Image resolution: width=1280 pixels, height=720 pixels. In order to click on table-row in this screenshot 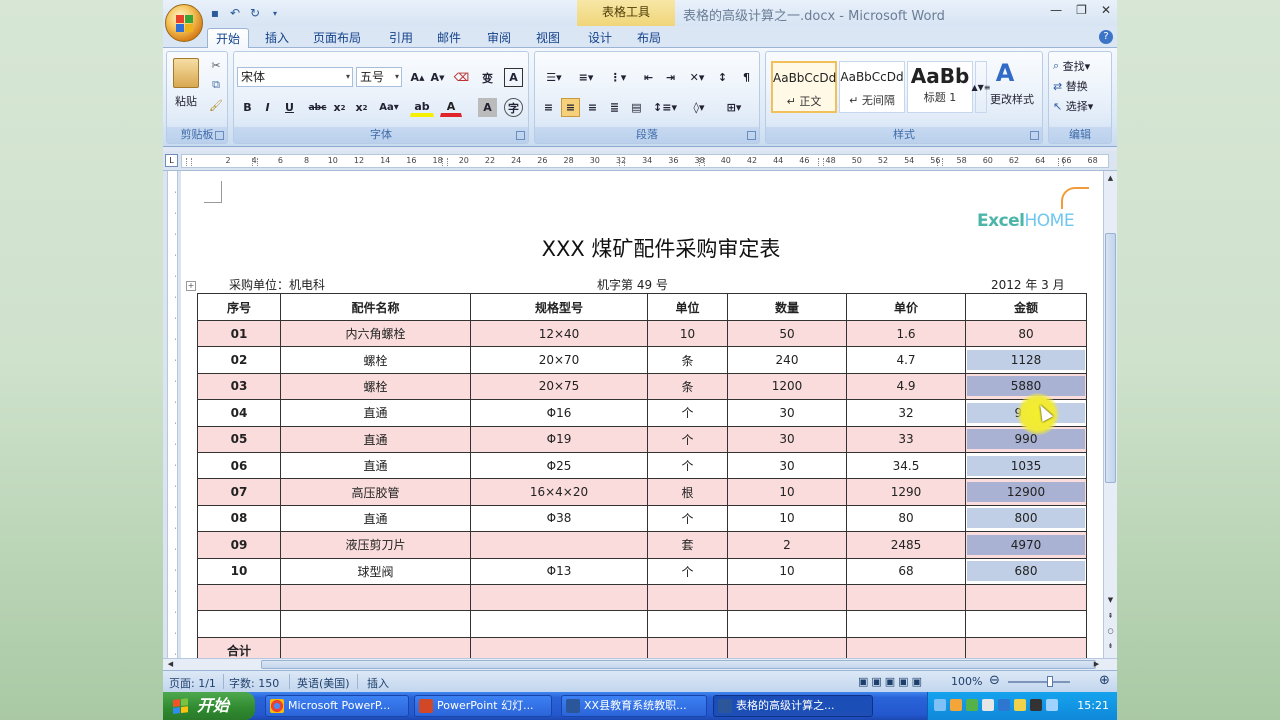, I will do `click(642, 597)`.